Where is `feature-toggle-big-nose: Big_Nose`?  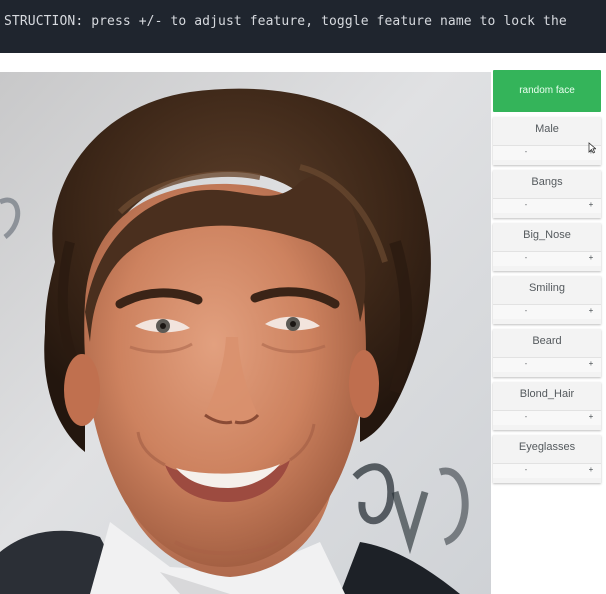 feature-toggle-big-nose: Big_Nose is located at coordinates (547, 235).